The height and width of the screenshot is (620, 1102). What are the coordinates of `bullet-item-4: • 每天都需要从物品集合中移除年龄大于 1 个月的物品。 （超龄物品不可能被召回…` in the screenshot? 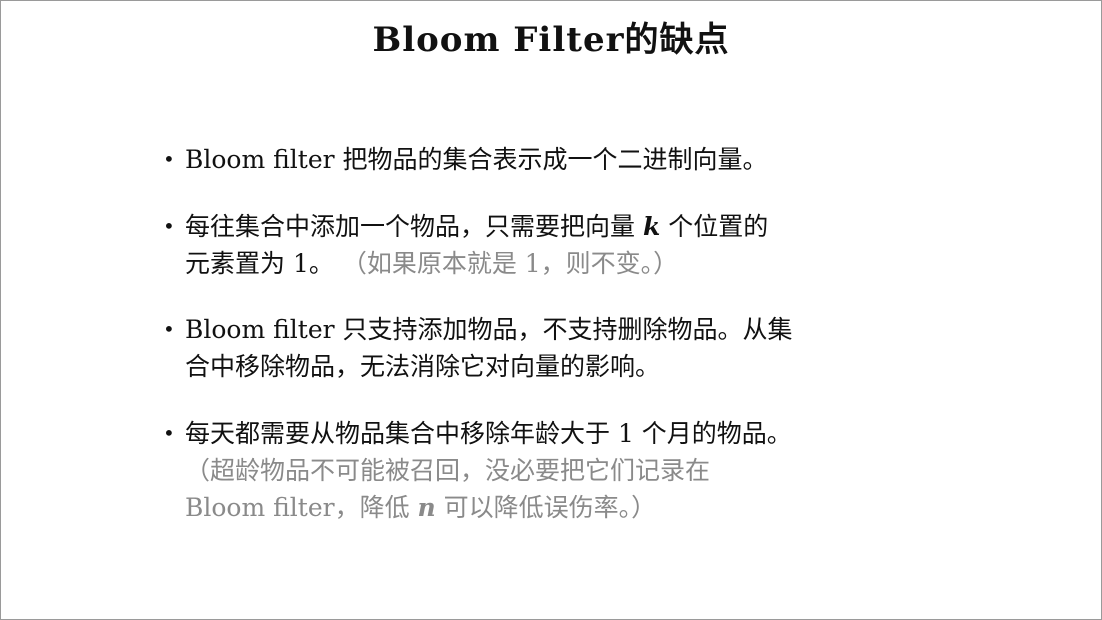 It's located at (563, 470).